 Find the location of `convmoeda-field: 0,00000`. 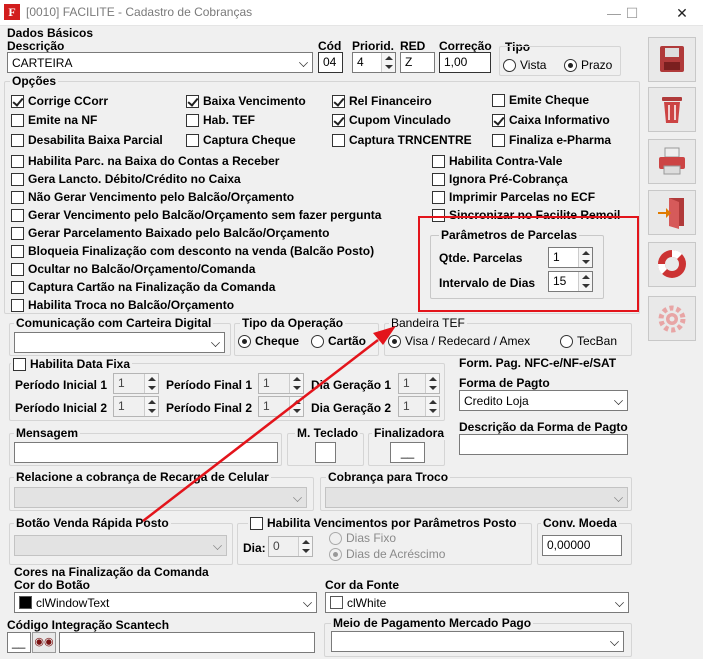

convmoeda-field: 0,00000 is located at coordinates (582, 545).